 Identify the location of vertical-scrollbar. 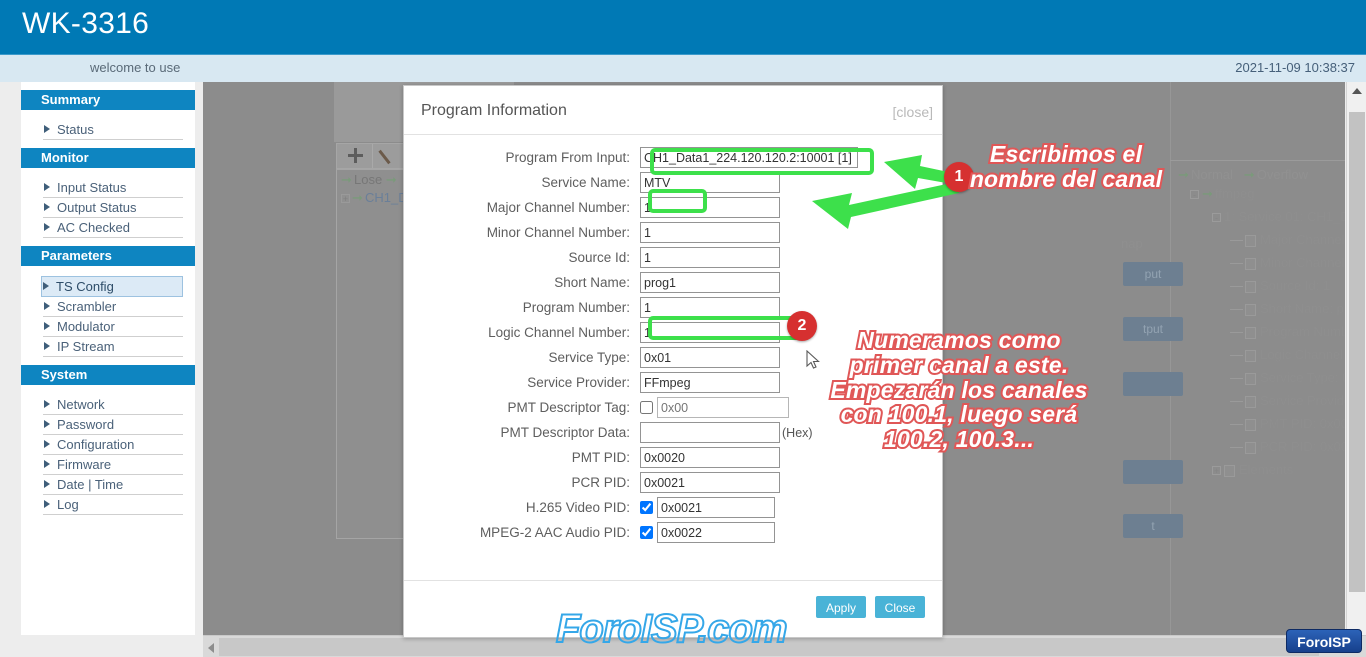
(1356, 358).